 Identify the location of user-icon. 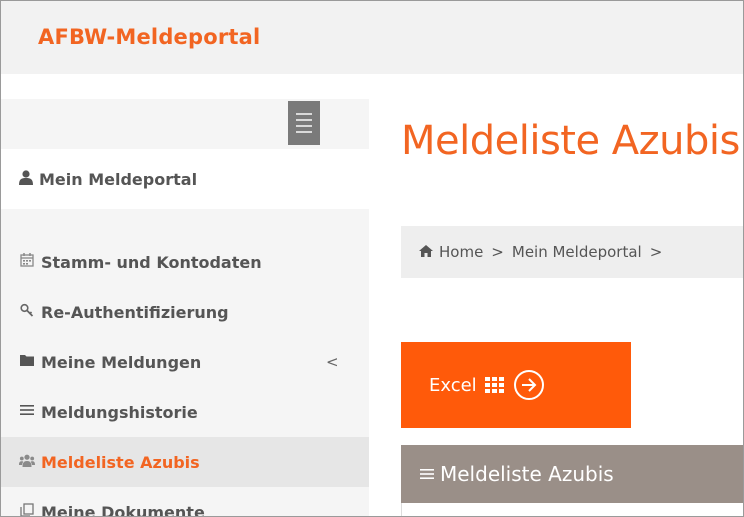
(26, 179).